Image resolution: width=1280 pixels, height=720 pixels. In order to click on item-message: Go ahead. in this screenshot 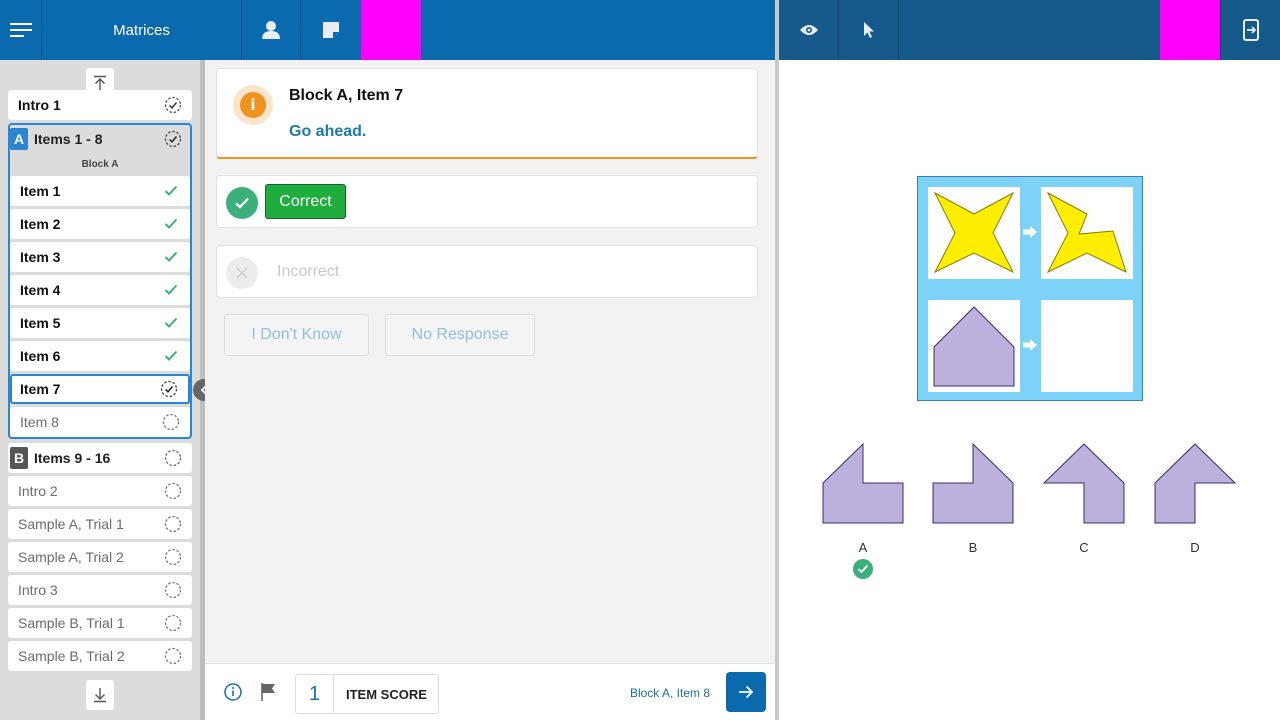, I will do `click(328, 131)`.